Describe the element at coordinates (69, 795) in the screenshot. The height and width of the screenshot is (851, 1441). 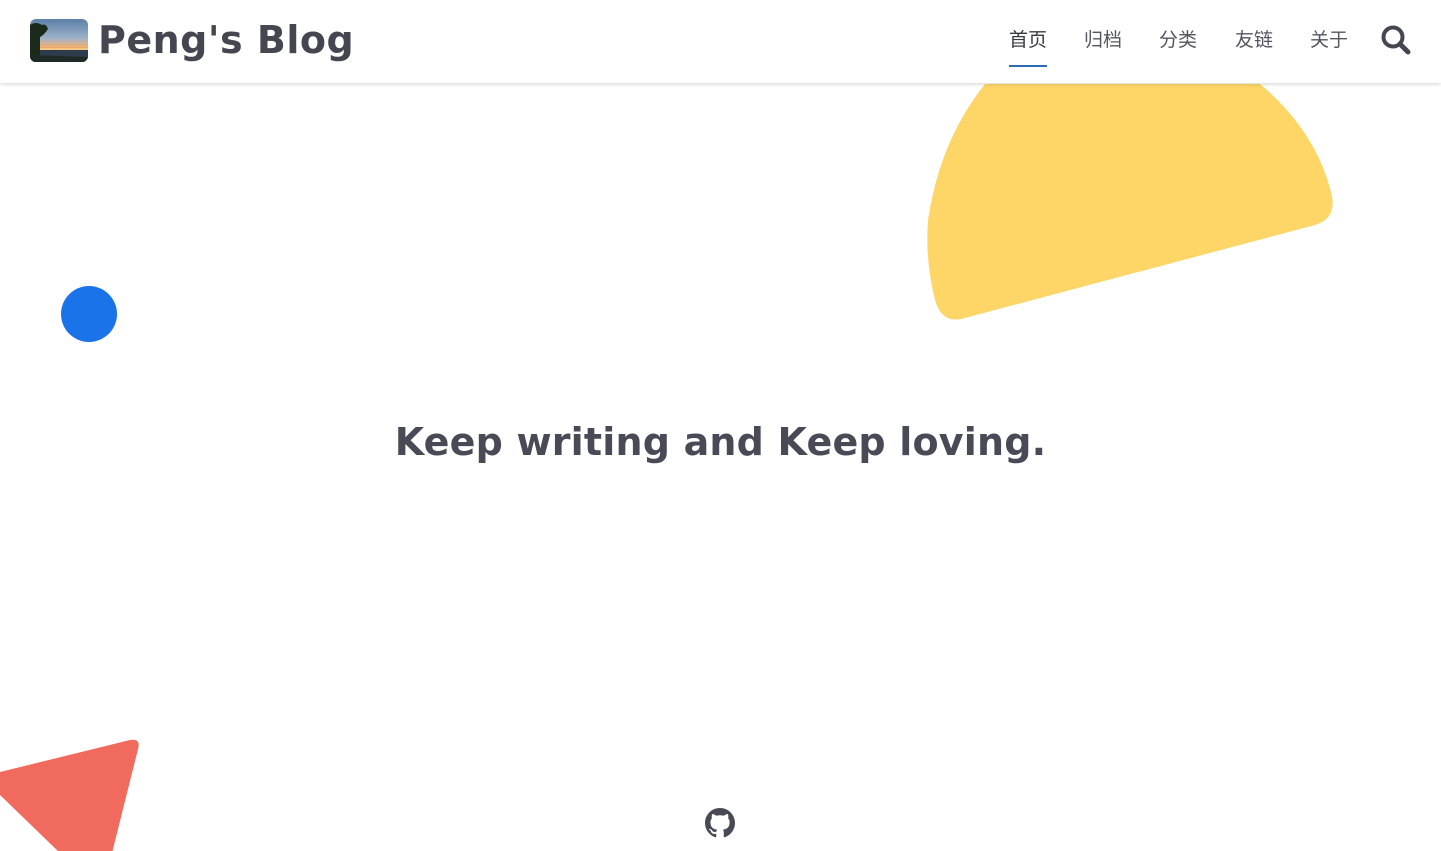
I see `red-triangle-decoration` at that location.